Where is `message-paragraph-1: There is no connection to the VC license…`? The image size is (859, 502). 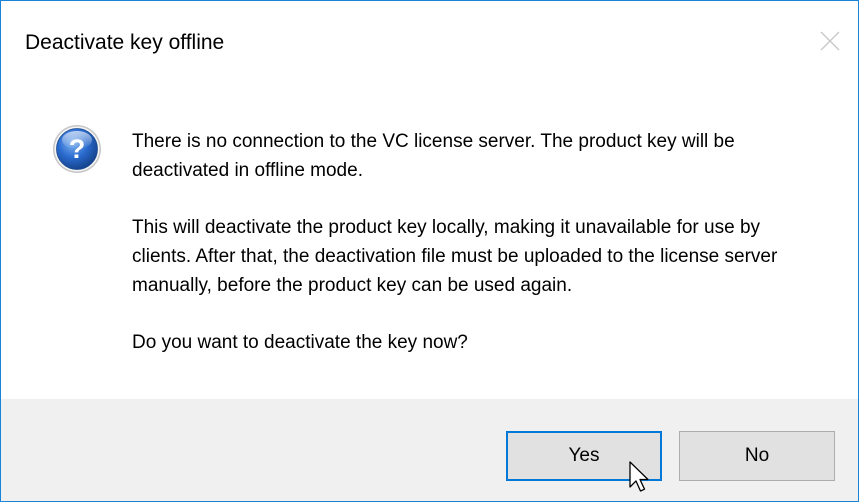
message-paragraph-1: There is no connection to the VC license… is located at coordinates (433, 156).